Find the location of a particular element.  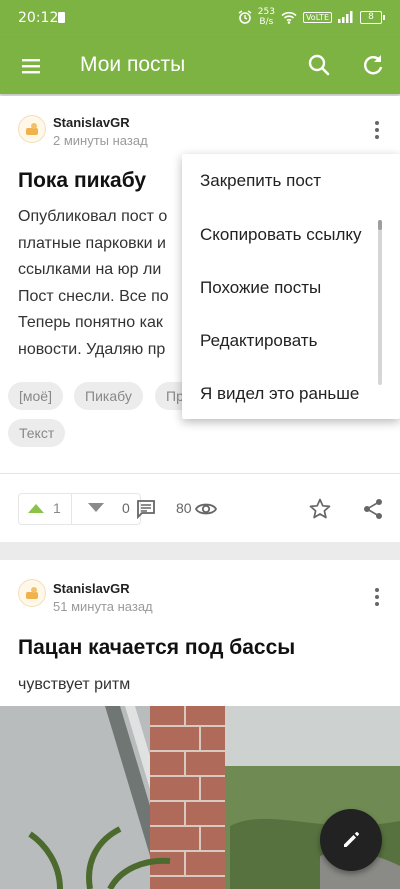

sim-card-icon is located at coordinates (61, 17).